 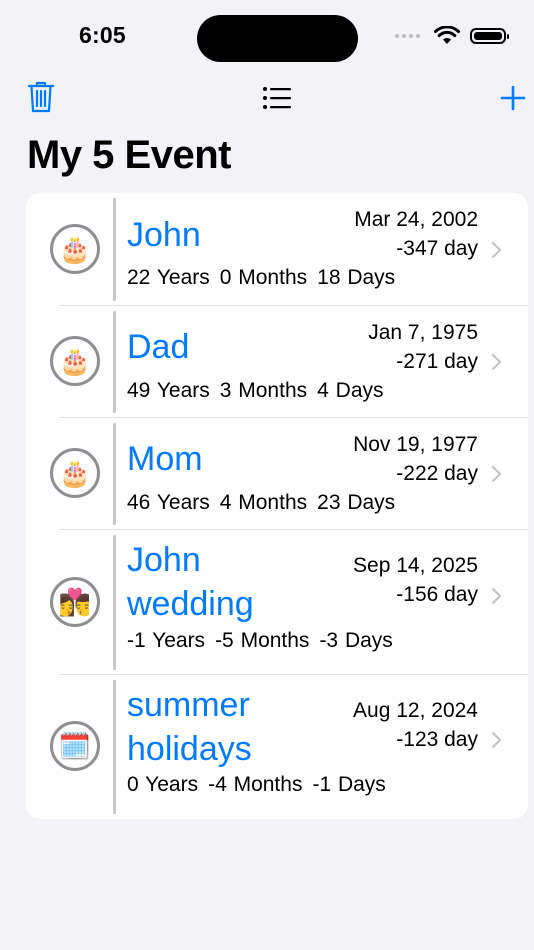 I want to click on event-days: -347 day, so click(x=437, y=248).